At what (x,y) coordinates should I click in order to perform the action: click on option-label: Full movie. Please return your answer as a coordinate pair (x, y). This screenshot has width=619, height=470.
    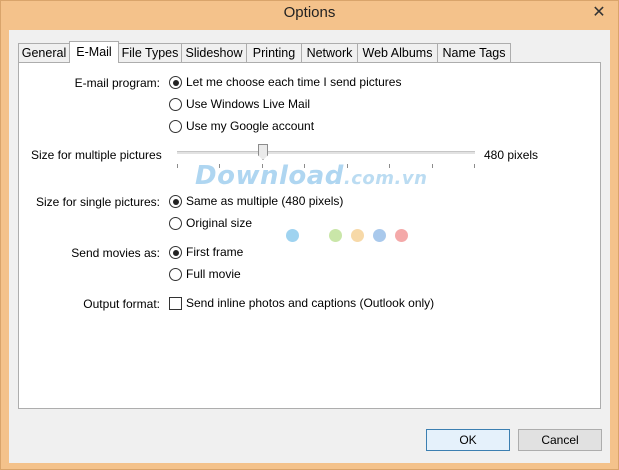
    Looking at the image, I should click on (213, 274).